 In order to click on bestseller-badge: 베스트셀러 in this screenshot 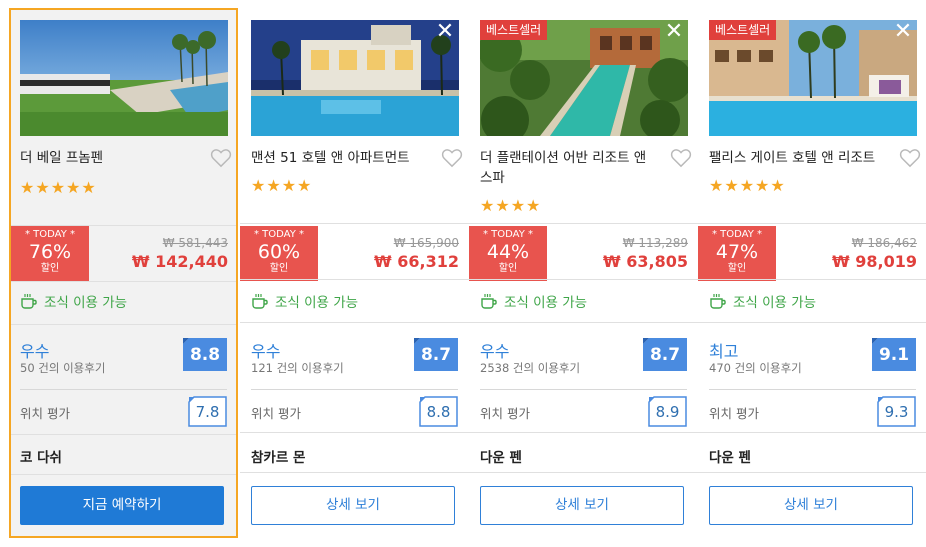, I will do `click(514, 30)`.